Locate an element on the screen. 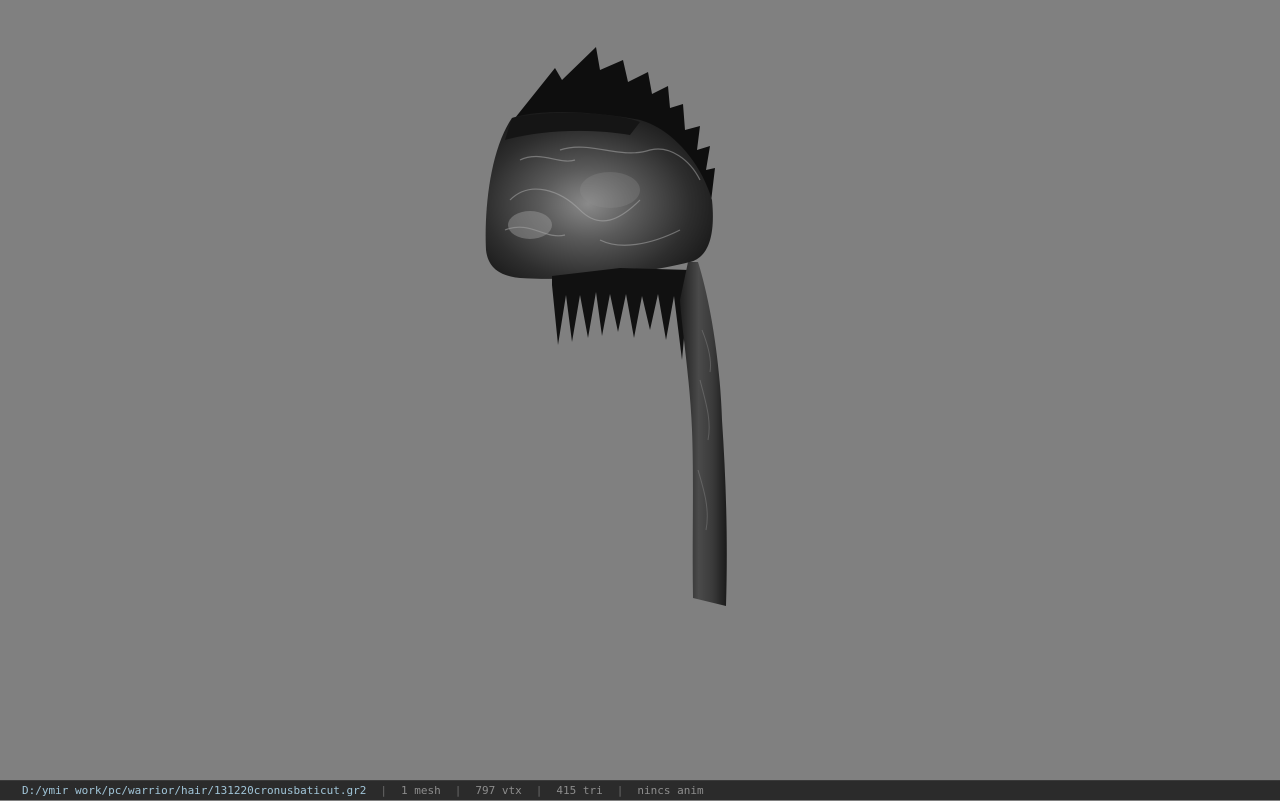 The height and width of the screenshot is (801, 1280). hair-tail-strand is located at coordinates (703, 434).